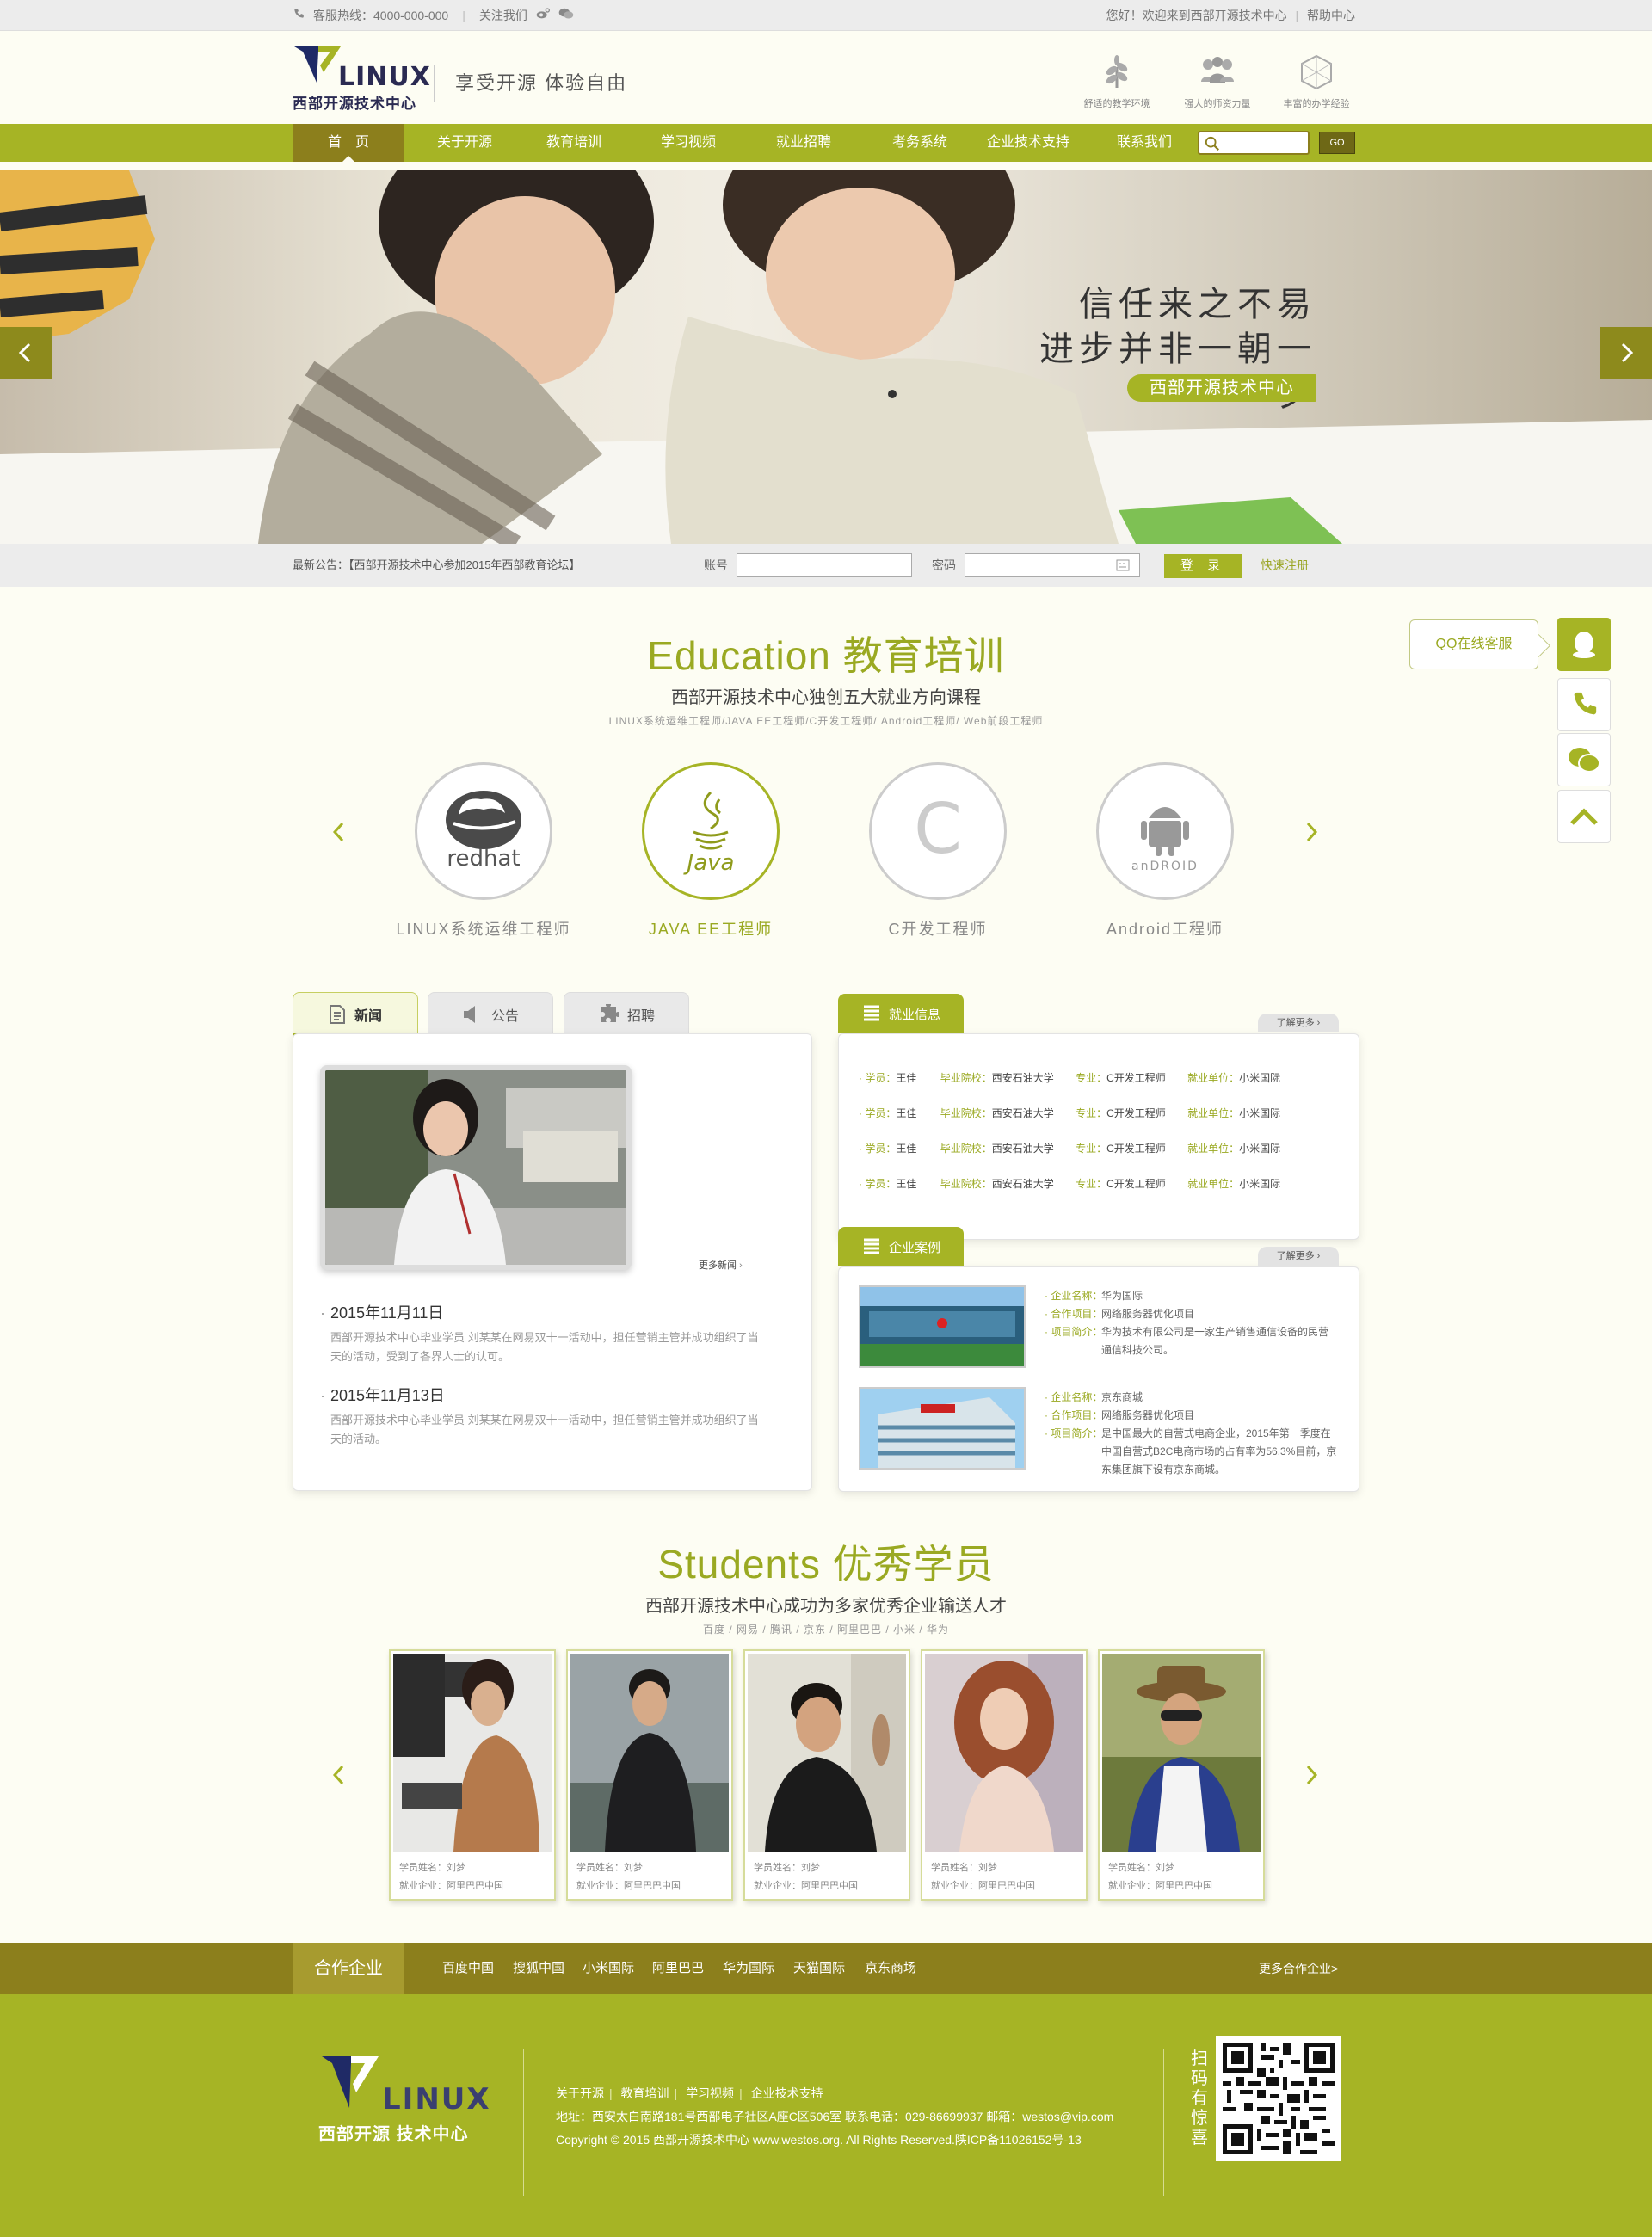 This screenshot has width=1652, height=2237. I want to click on more-label: 了解更多, so click(1295, 1023).